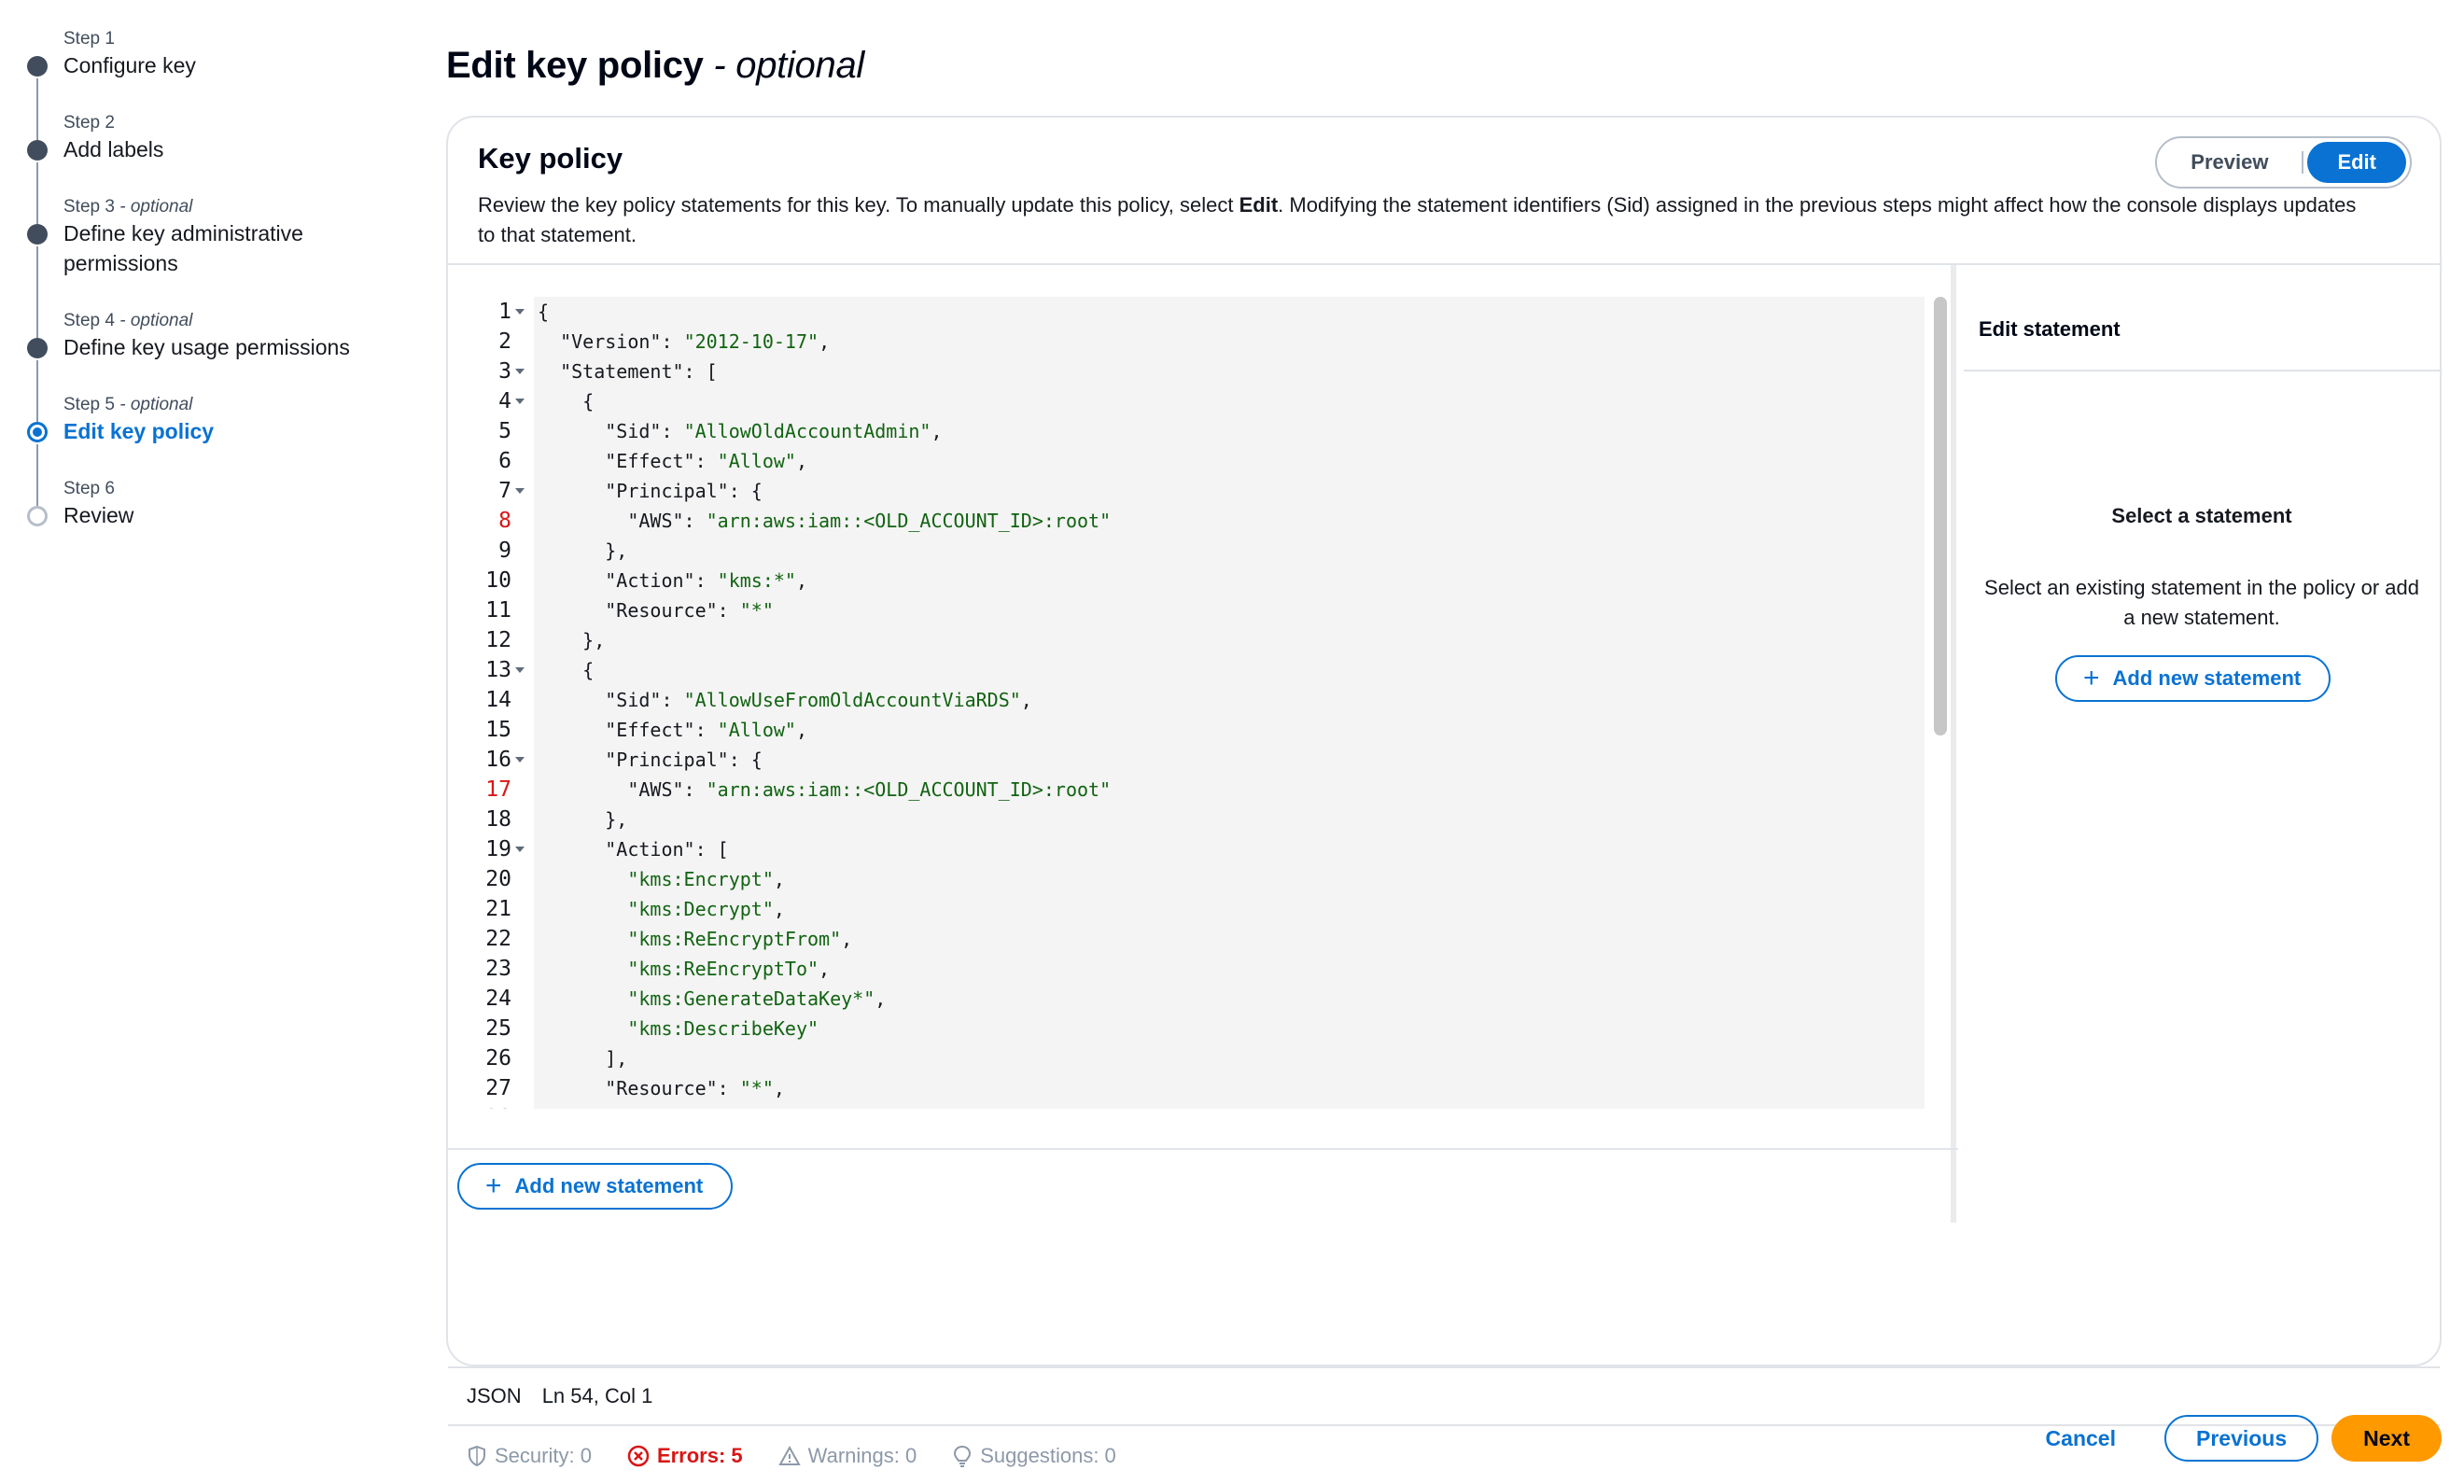 This screenshot has width=2464, height=1484. What do you see at coordinates (2229, 162) in the screenshot?
I see `preview-button: Preview` at bounding box center [2229, 162].